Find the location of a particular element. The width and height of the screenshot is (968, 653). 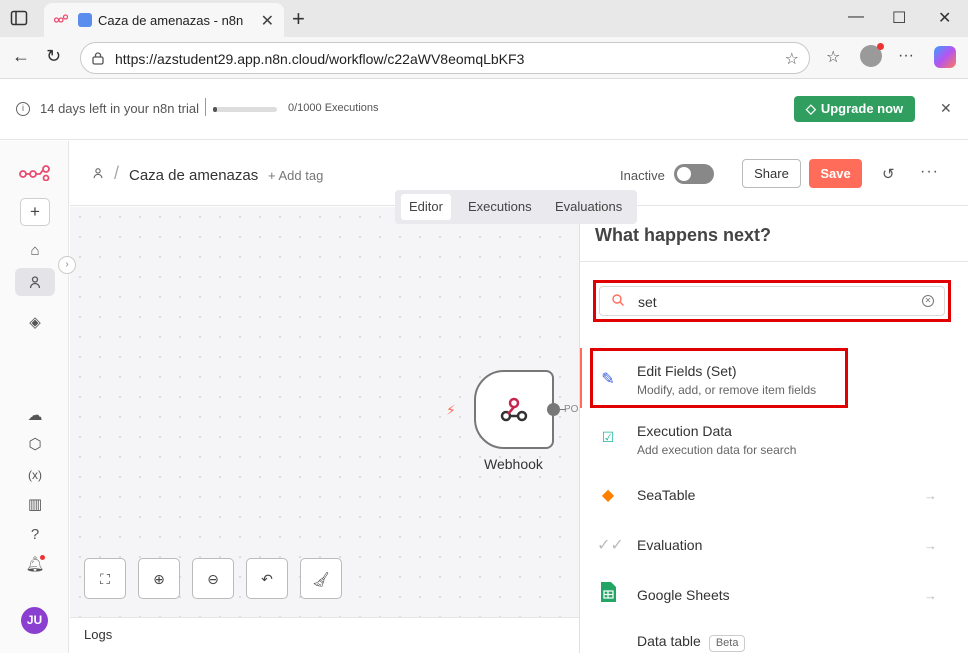

node-output-handle is located at coordinates (553, 409).